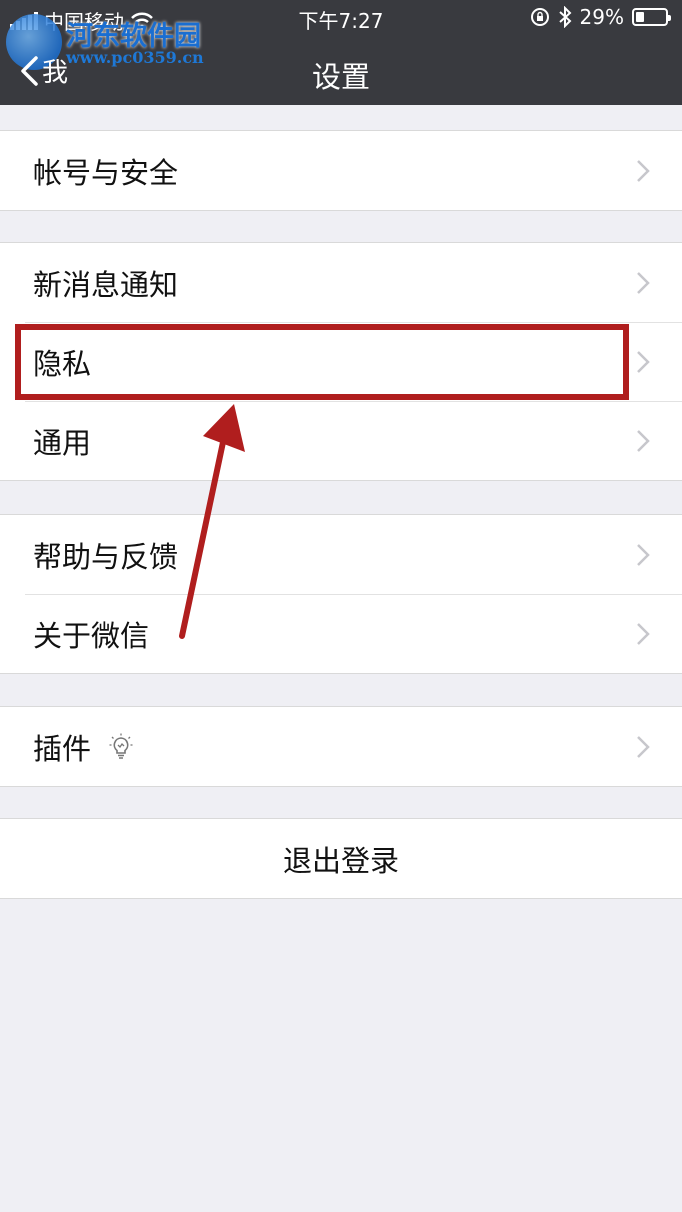 This screenshot has width=682, height=1212. I want to click on settings-item-label: 插件, so click(62, 748).